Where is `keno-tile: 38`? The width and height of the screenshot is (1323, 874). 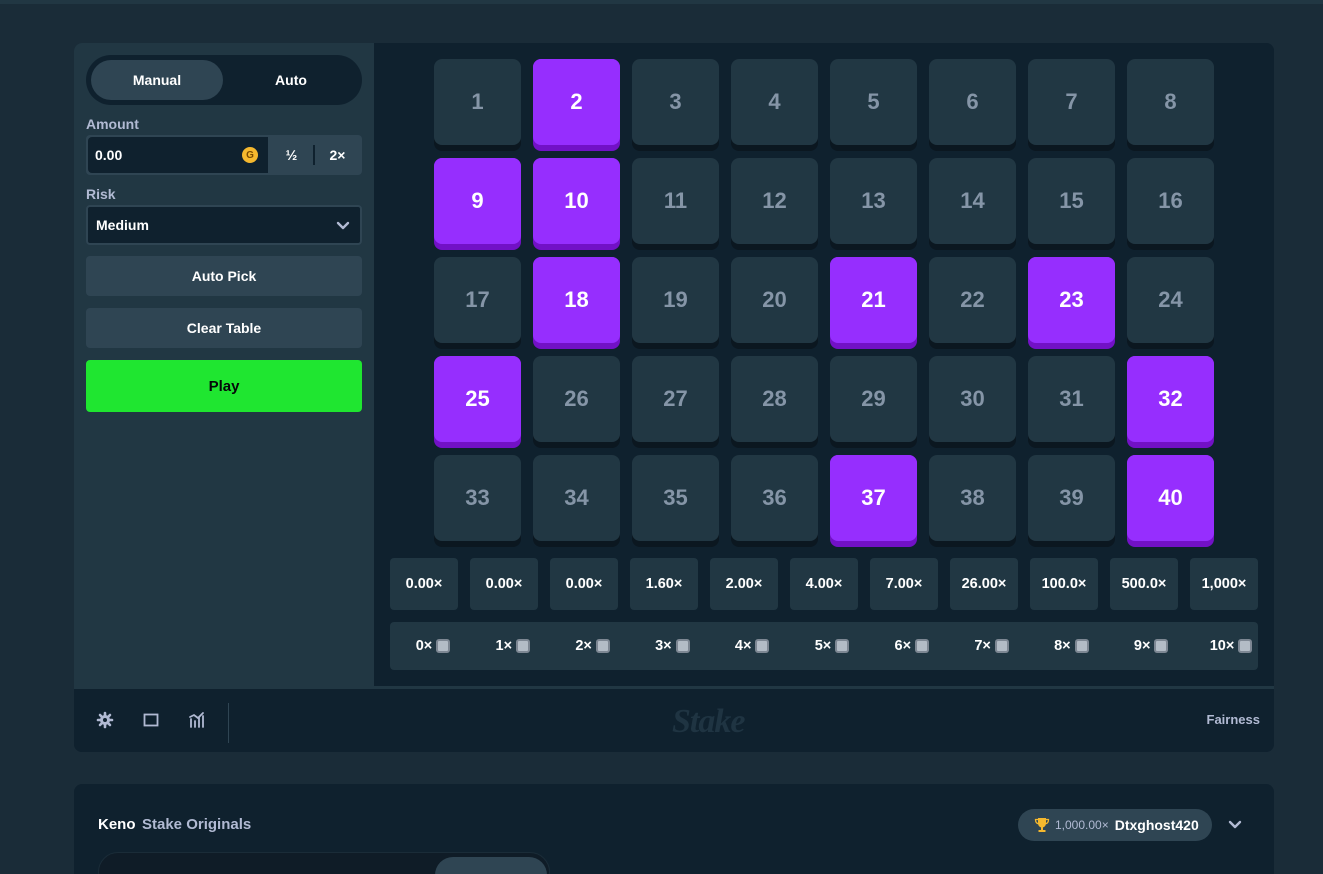
keno-tile: 38 is located at coordinates (972, 501).